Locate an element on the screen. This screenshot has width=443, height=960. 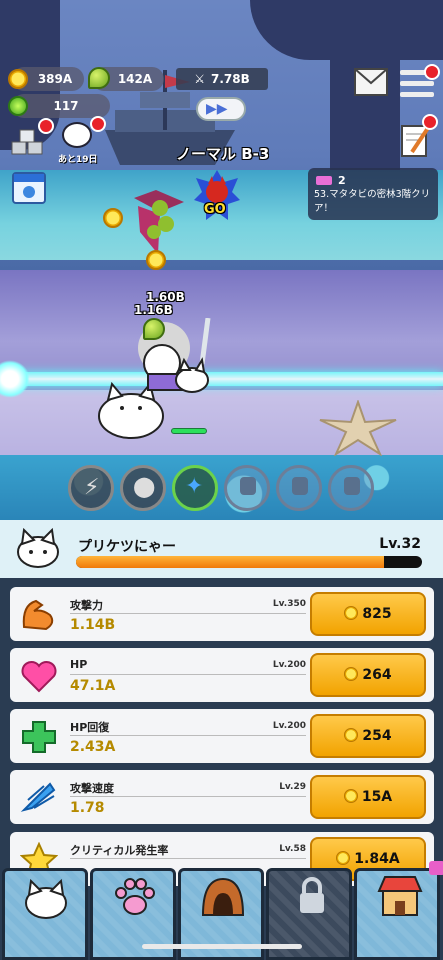
calendar-icon is located at coordinates (29, 178).